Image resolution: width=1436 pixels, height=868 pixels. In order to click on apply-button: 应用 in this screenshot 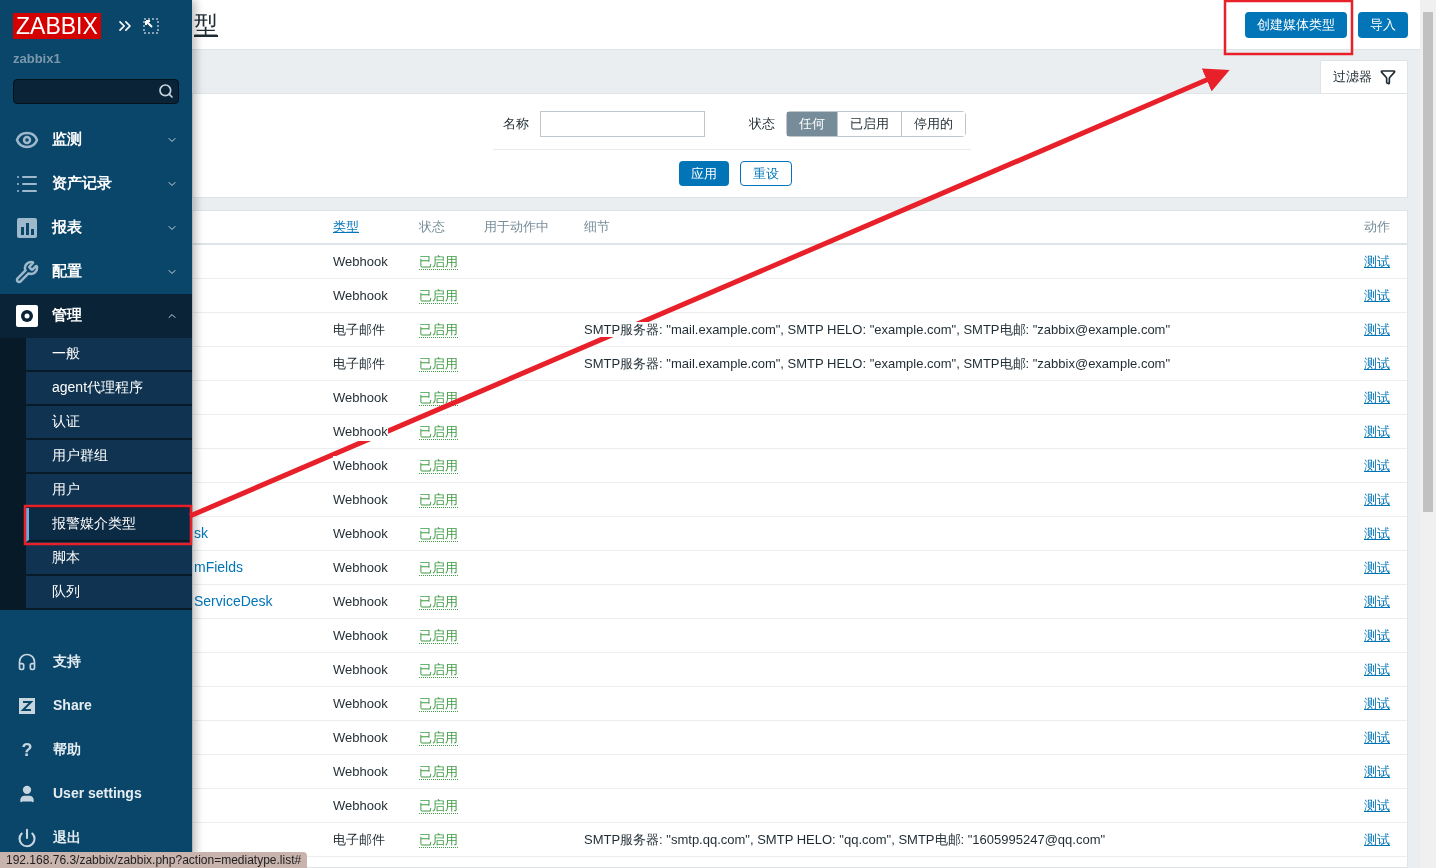, I will do `click(704, 173)`.